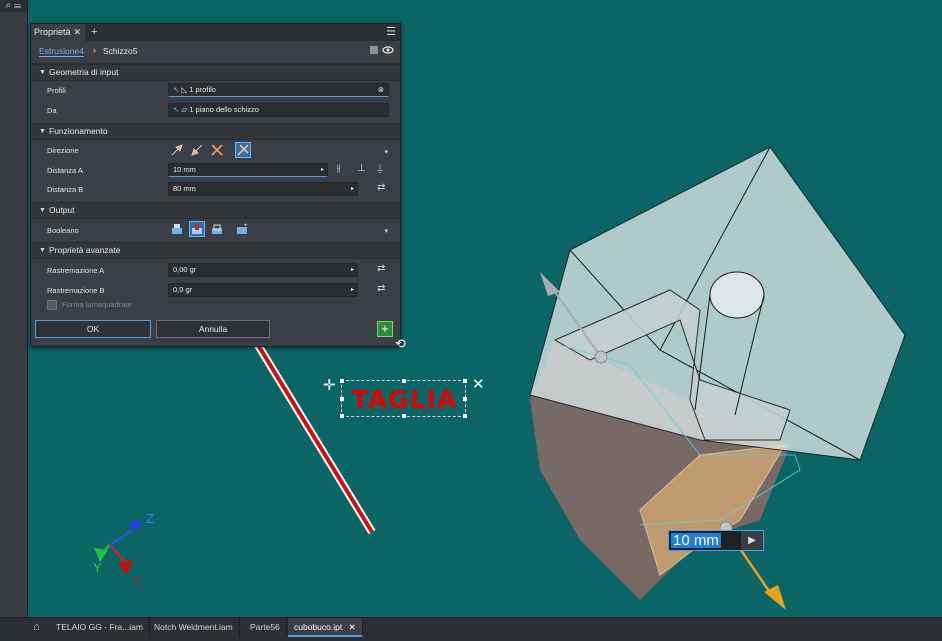  Describe the element at coordinates (213, 329) in the screenshot. I see `cancel-button: Annulla` at that location.